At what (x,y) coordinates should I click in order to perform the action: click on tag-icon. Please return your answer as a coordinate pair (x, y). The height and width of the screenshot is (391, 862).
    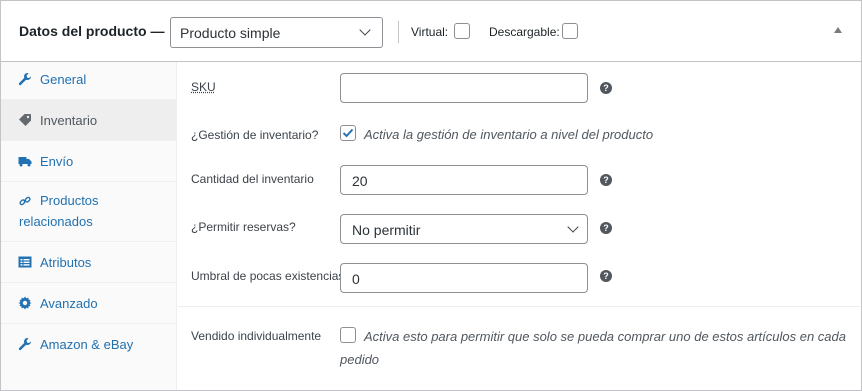
    Looking at the image, I should click on (25, 120).